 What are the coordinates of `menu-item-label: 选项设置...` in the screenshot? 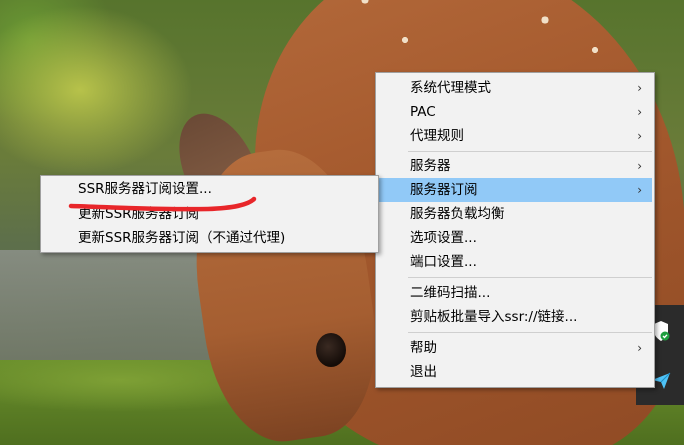 It's located at (443, 238).